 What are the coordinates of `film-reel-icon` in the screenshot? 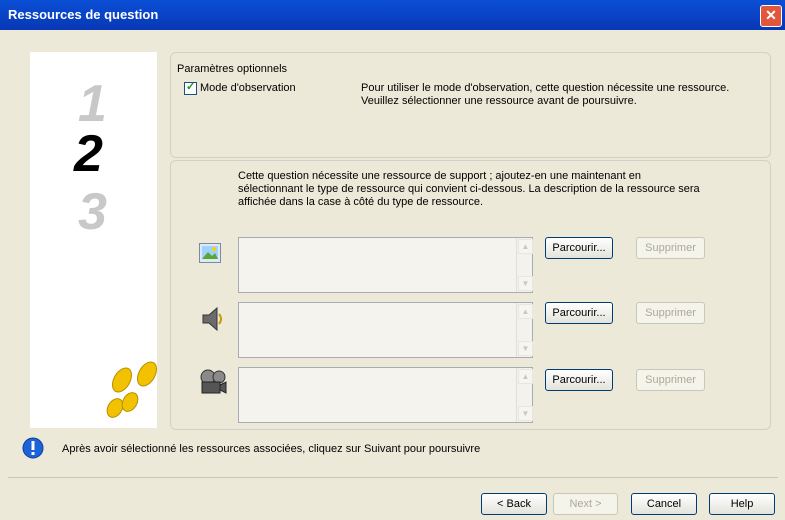 It's located at (213, 381).